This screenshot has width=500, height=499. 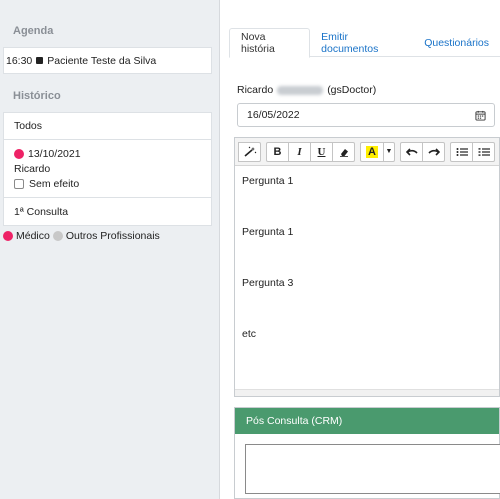 What do you see at coordinates (112, 236) in the screenshot?
I see `legend-outros: Outros Profissionais` at bounding box center [112, 236].